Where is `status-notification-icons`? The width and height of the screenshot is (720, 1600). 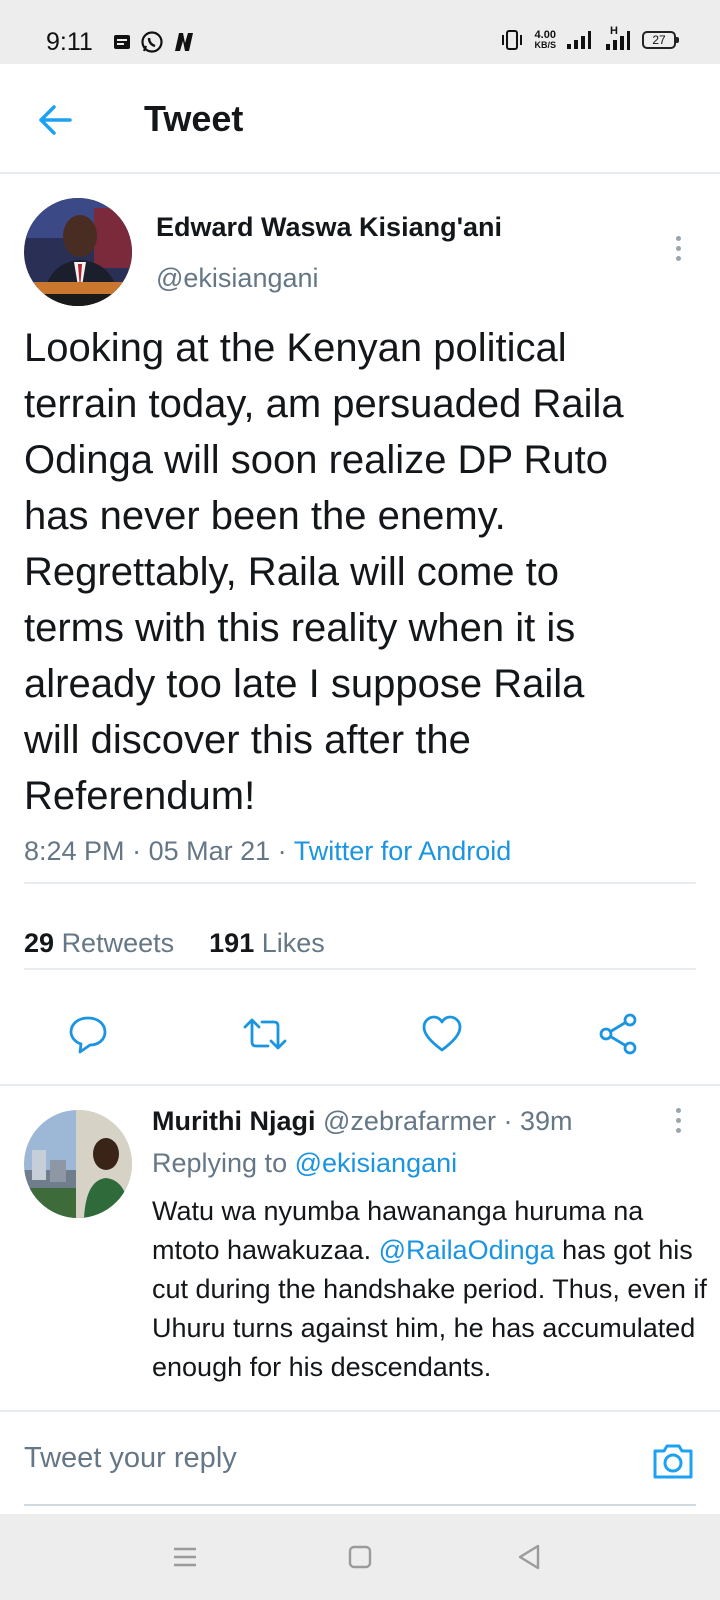
status-notification-icons is located at coordinates (154, 42).